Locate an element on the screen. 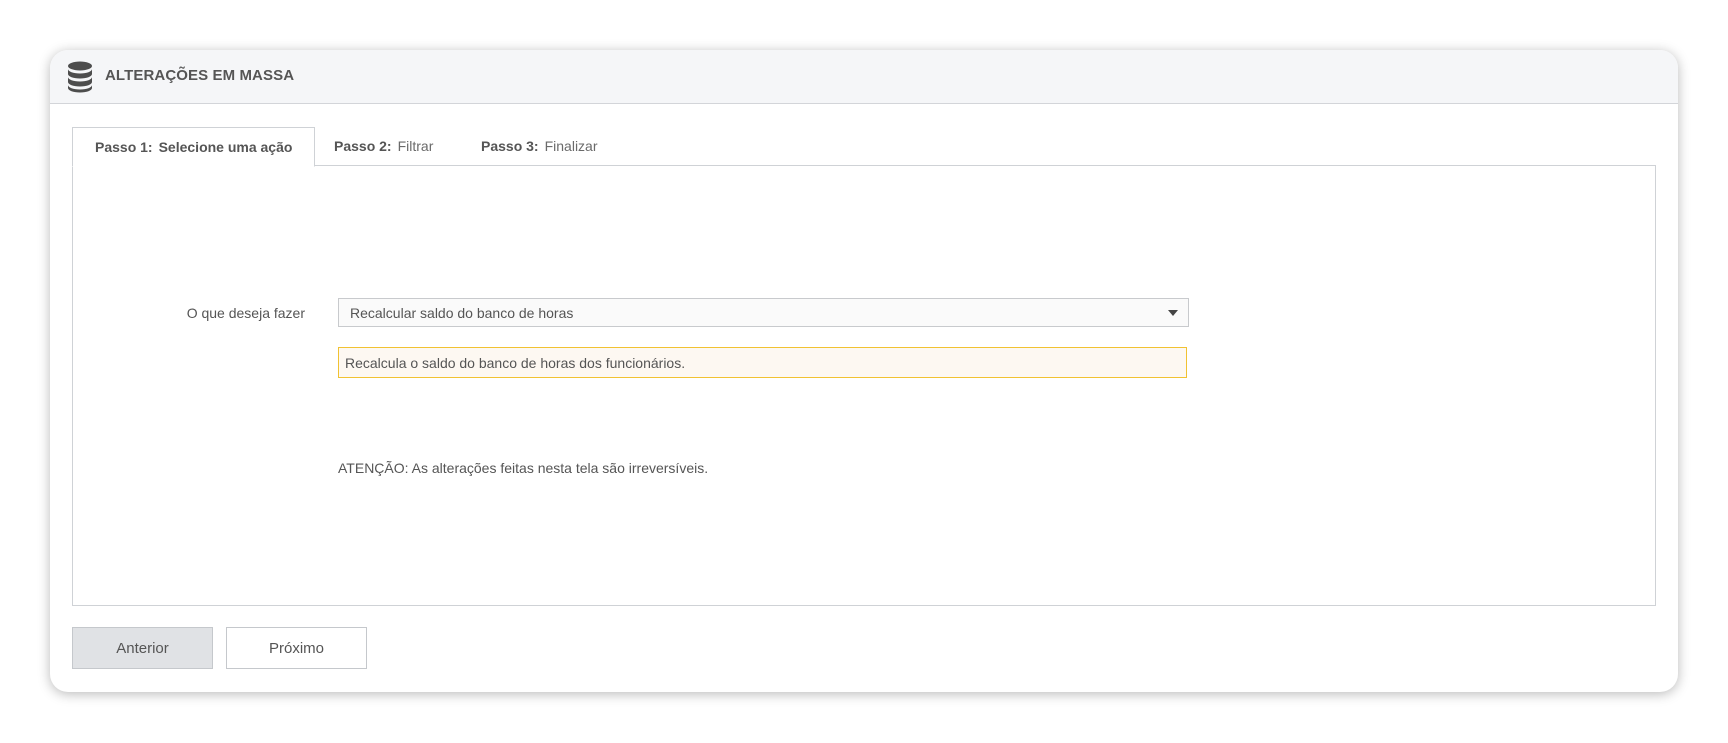 The height and width of the screenshot is (743, 1728). action-label: O que deseja fazer is located at coordinates (245, 313).